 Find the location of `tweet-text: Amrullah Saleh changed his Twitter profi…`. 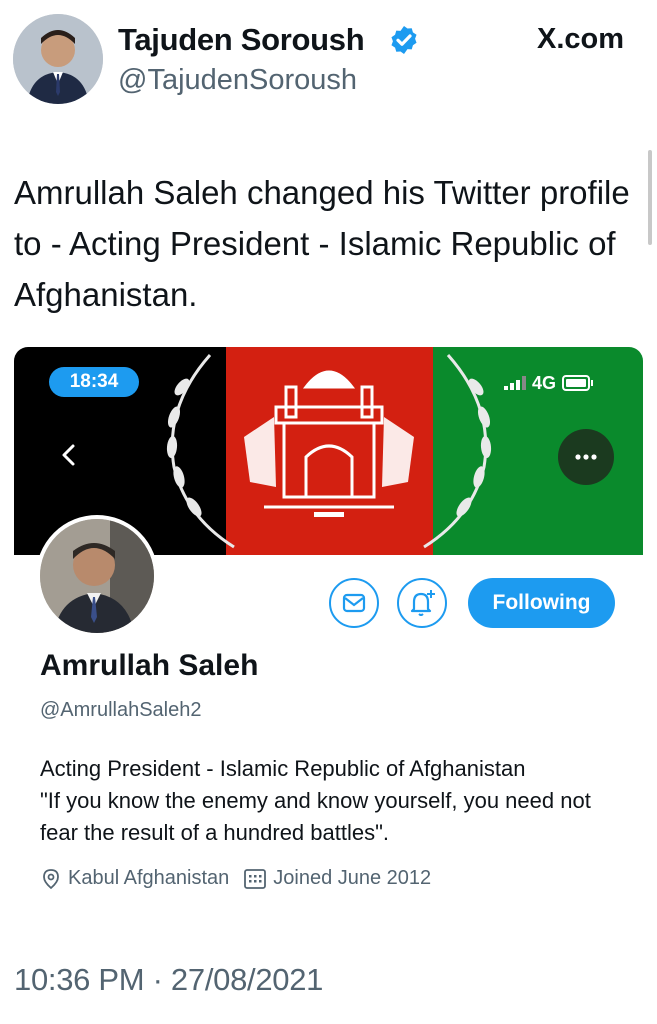

tweet-text: Amrullah Saleh changed his Twitter profi… is located at coordinates (322, 243).